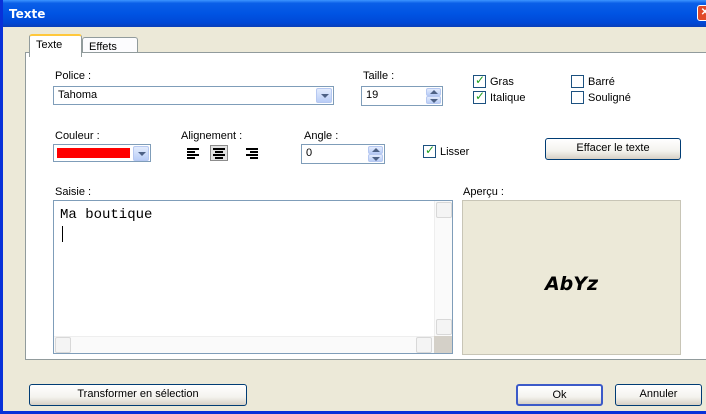  I want to click on italic-checkbox: Italique, so click(499, 96).